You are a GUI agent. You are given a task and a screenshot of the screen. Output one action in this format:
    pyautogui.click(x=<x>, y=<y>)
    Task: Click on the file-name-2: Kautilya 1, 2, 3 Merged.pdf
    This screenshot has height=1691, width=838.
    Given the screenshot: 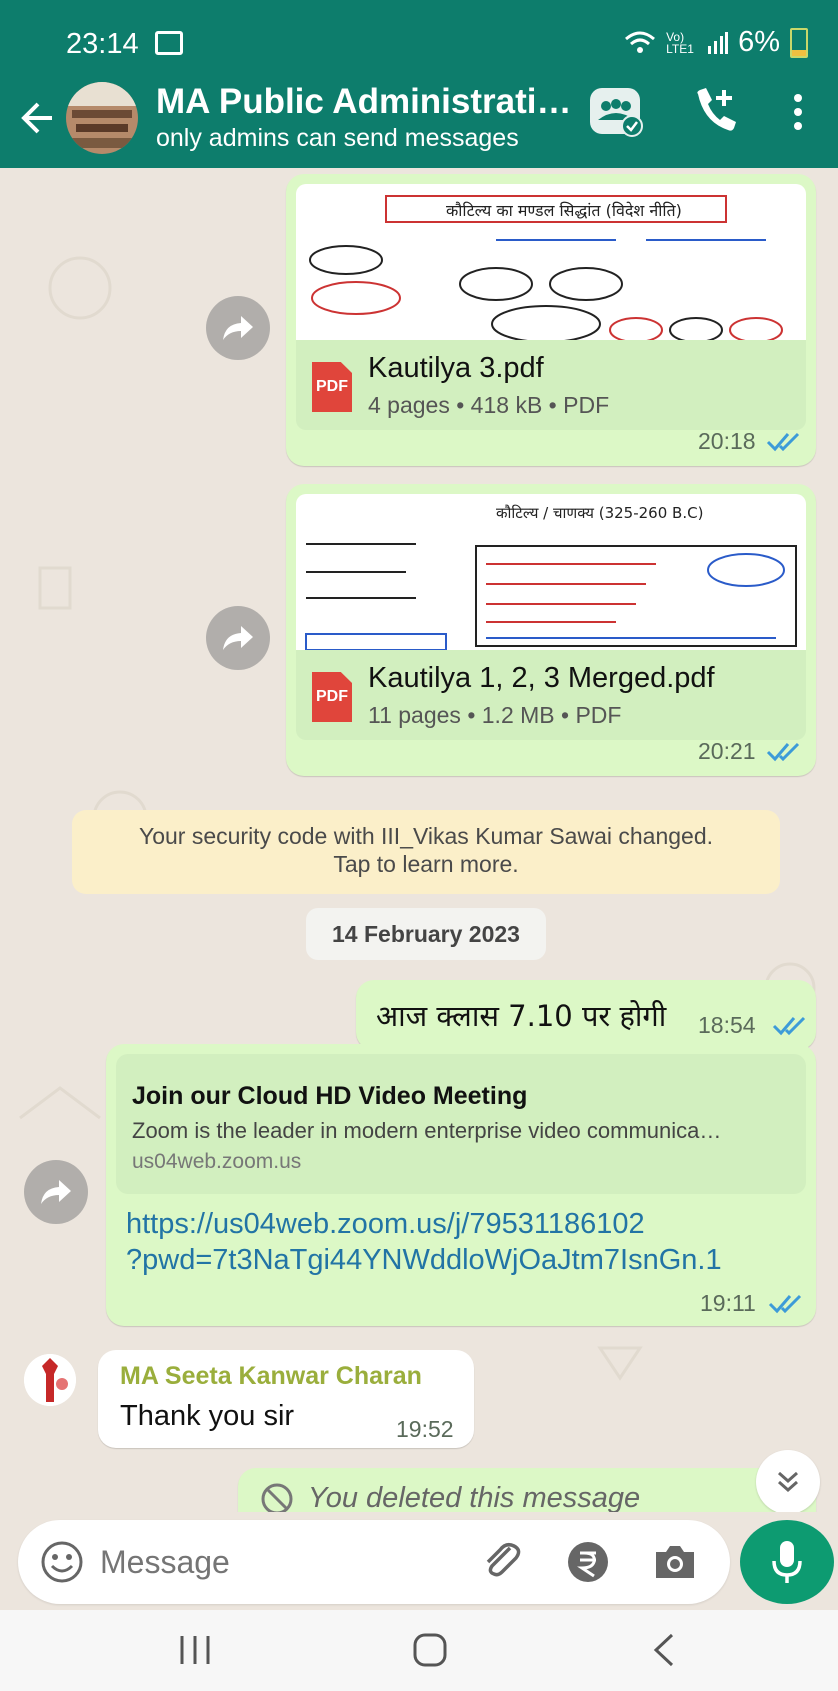 What is the action you would take?
    pyautogui.click(x=541, y=678)
    